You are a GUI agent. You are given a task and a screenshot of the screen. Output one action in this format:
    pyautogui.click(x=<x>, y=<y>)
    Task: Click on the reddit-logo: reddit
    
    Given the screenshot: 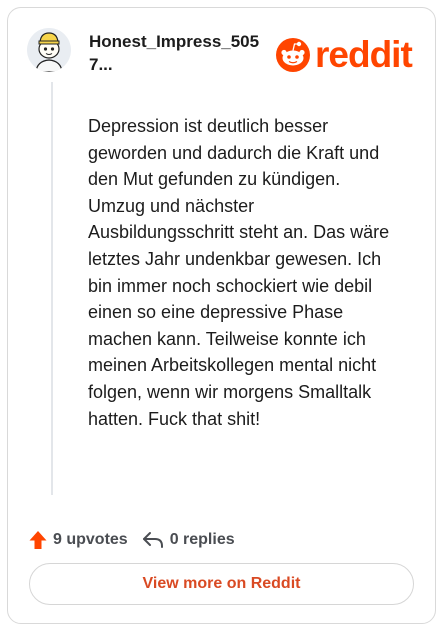 What is the action you would take?
    pyautogui.click(x=344, y=54)
    